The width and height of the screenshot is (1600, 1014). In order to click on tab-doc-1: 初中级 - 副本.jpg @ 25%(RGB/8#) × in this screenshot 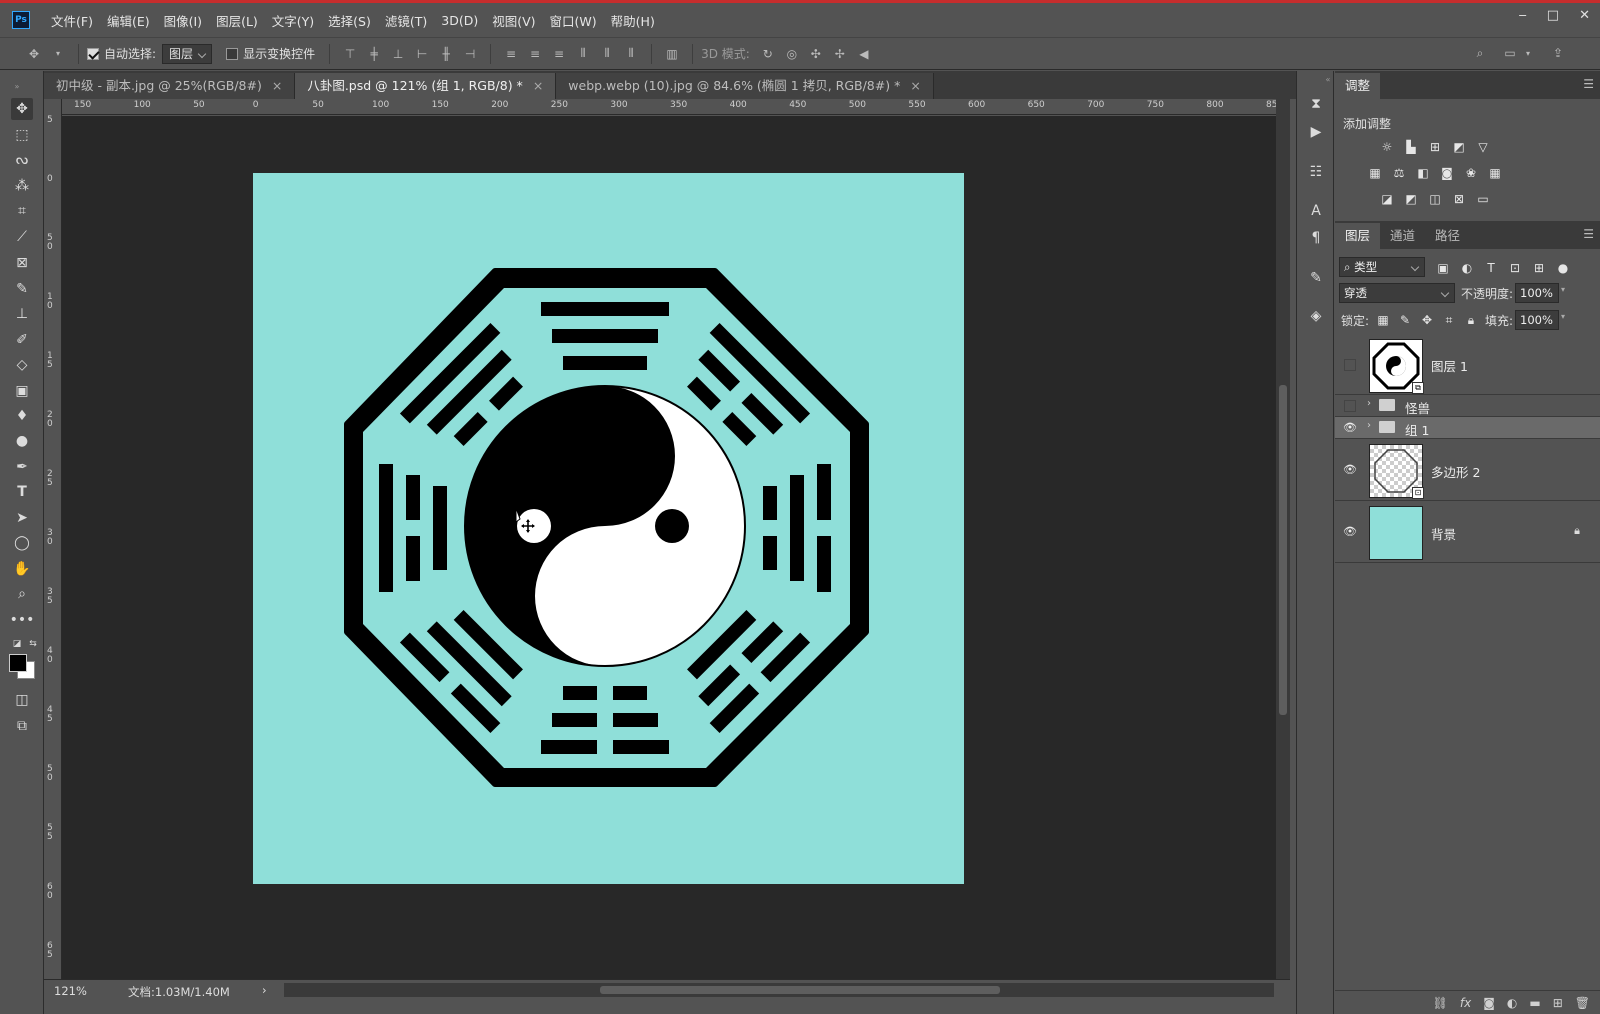, I will do `click(170, 86)`.